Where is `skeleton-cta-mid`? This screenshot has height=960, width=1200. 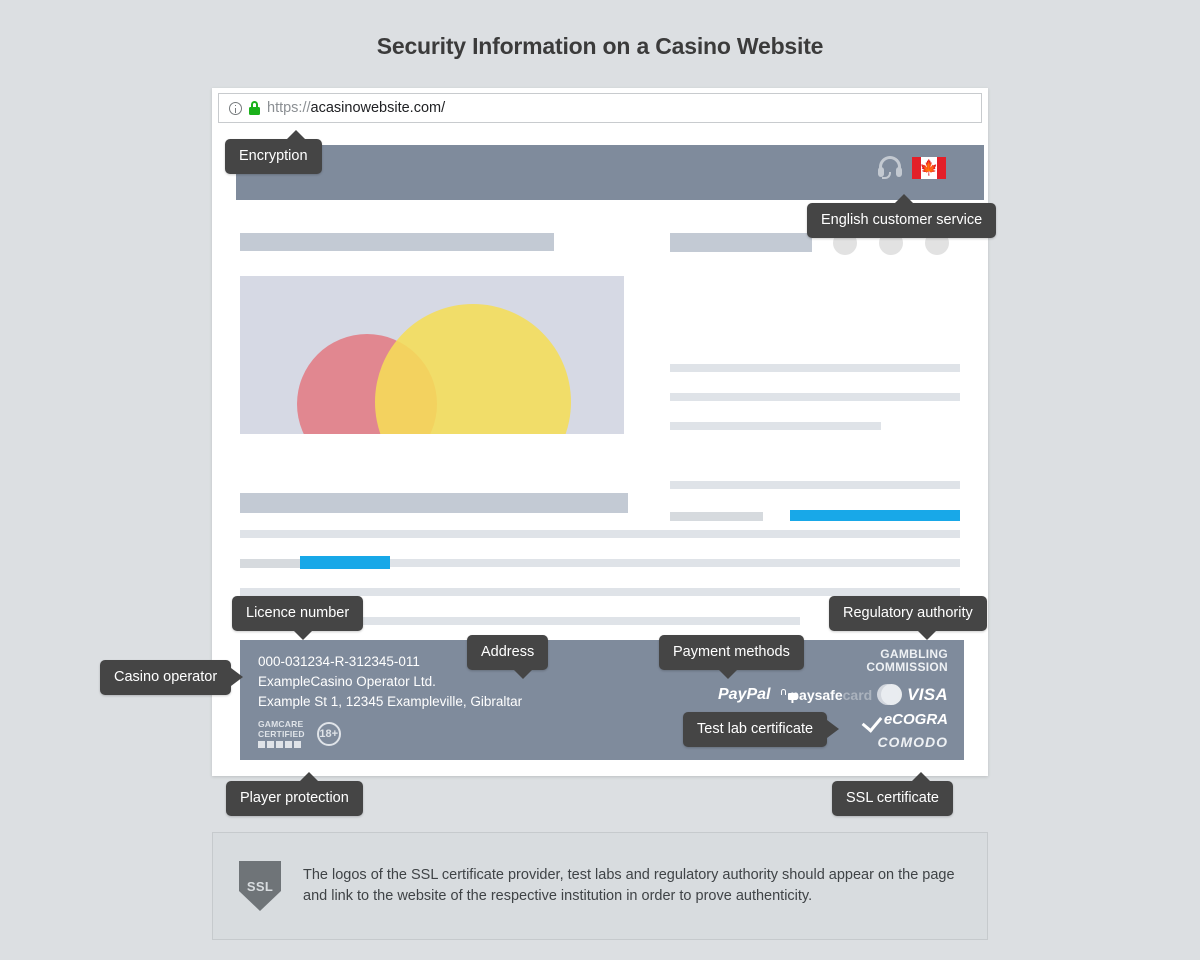
skeleton-cta-mid is located at coordinates (345, 562).